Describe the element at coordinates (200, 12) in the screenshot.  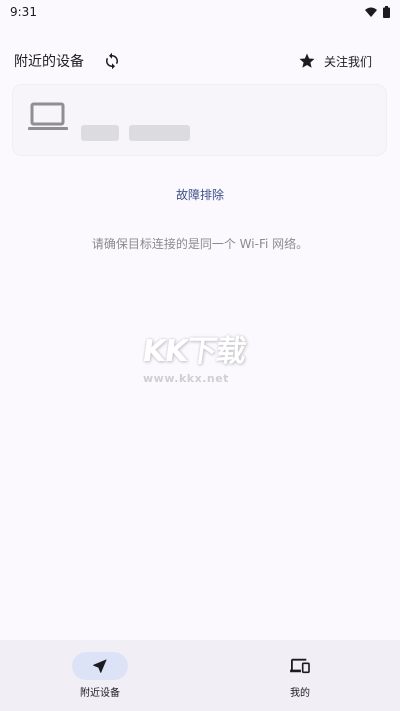
I see `status-bar: 9:31` at that location.